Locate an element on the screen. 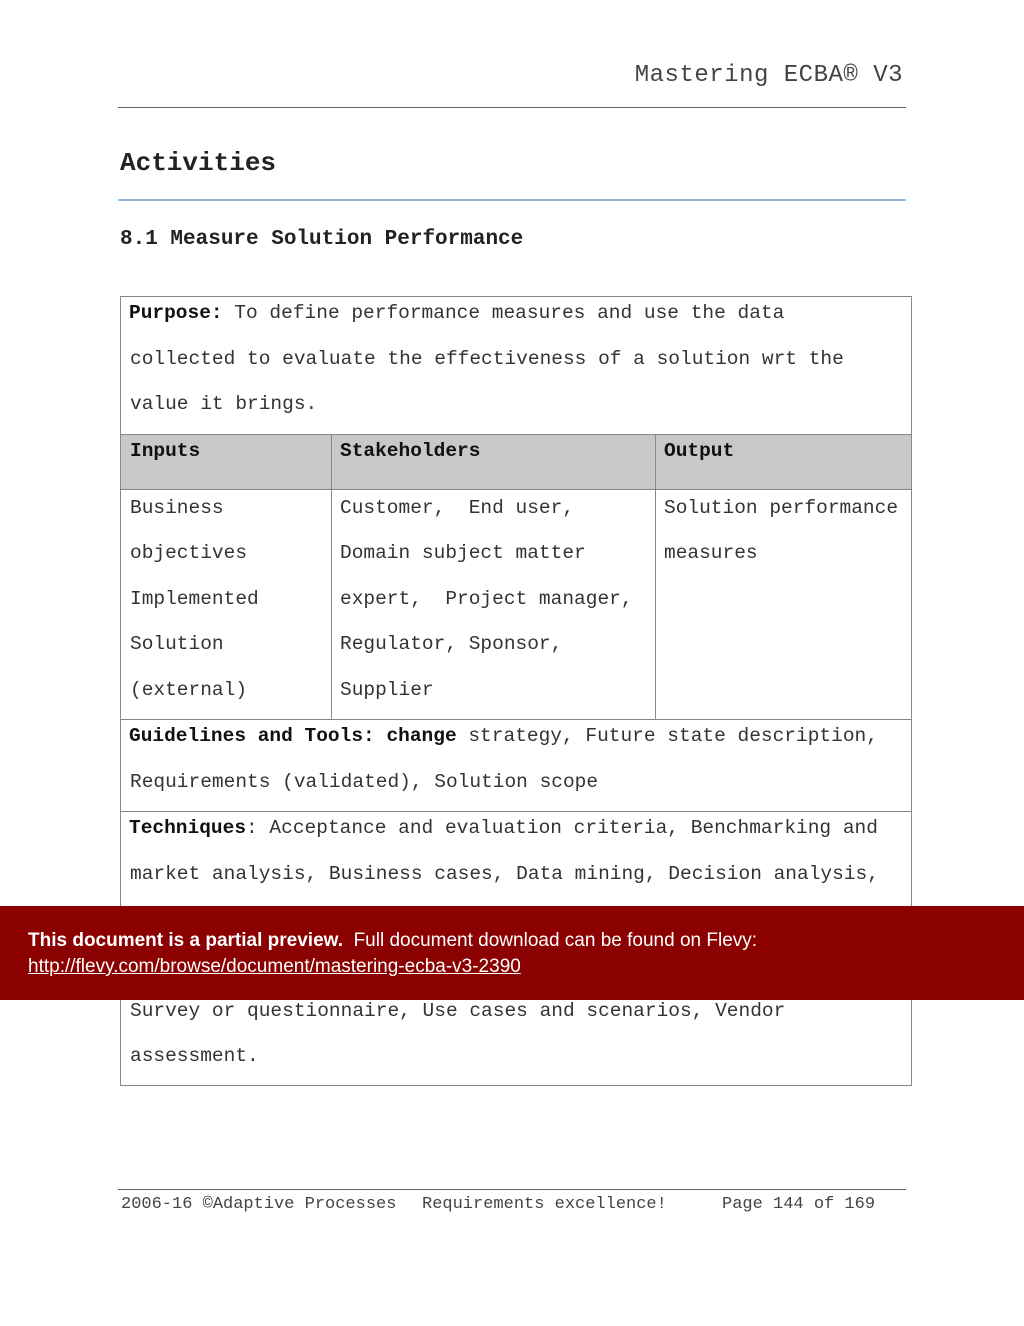  guidelines-text: Requirements (validated), Solution scope is located at coordinates (364, 782).